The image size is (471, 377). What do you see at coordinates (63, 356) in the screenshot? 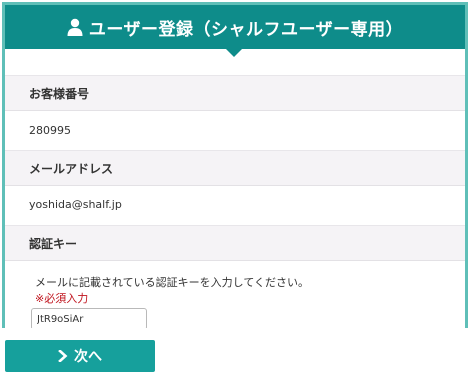
I see `chevron-right-icon` at bounding box center [63, 356].